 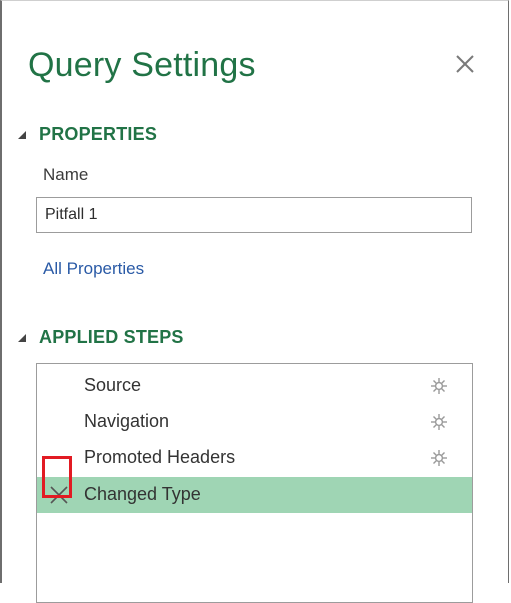 What do you see at coordinates (254, 215) in the screenshot?
I see `name-field` at bounding box center [254, 215].